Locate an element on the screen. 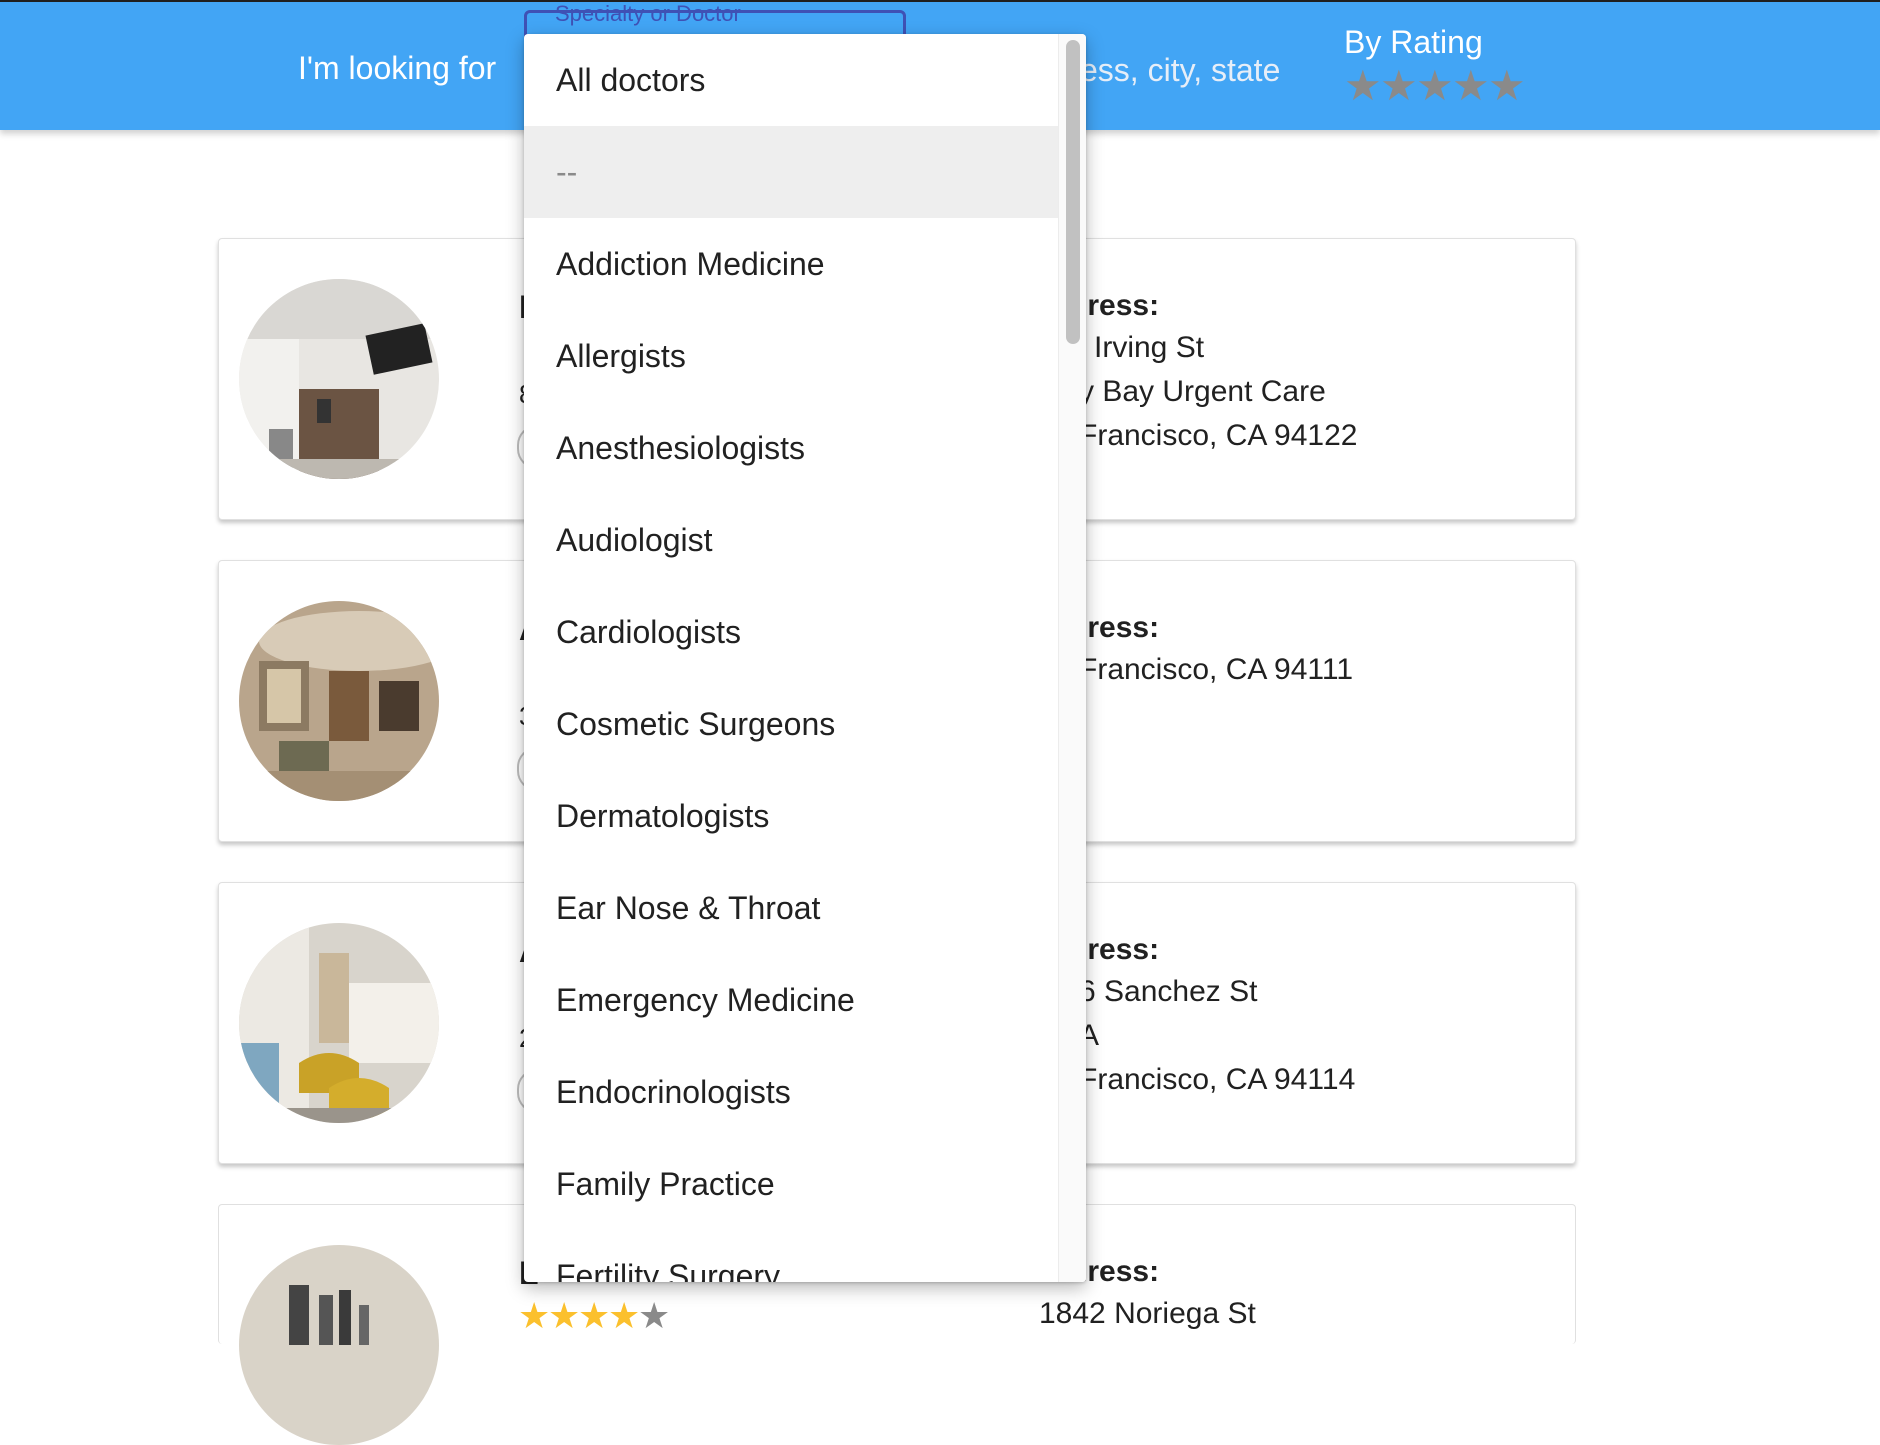 Image resolution: width=1880 pixels, height=1445 pixels. option-family-practice: Family Practice is located at coordinates (791, 1184).